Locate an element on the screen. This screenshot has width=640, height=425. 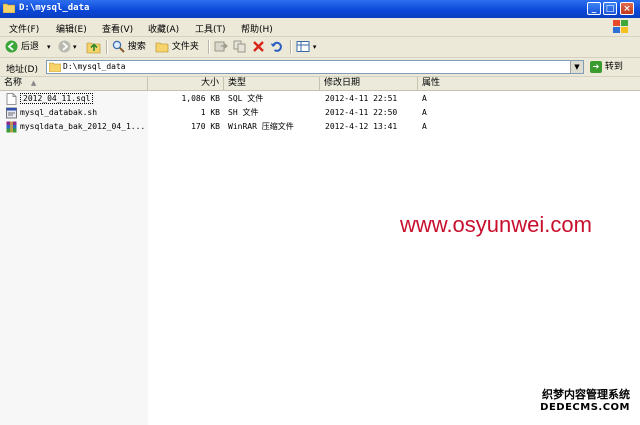
back-label: 后退 is located at coordinates (29, 47).